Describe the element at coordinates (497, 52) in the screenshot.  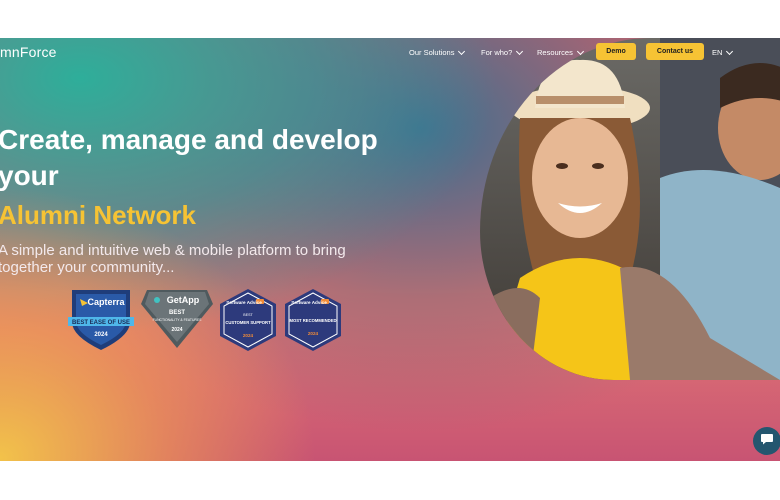
I see `nav-label: For who?` at that location.